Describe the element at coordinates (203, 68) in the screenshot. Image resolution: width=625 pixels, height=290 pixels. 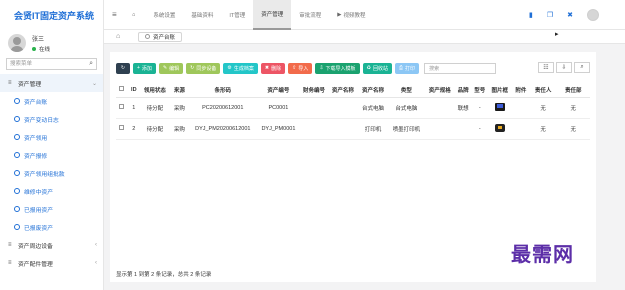
I see `sync-device-button: ↻ 同步设备` at that location.